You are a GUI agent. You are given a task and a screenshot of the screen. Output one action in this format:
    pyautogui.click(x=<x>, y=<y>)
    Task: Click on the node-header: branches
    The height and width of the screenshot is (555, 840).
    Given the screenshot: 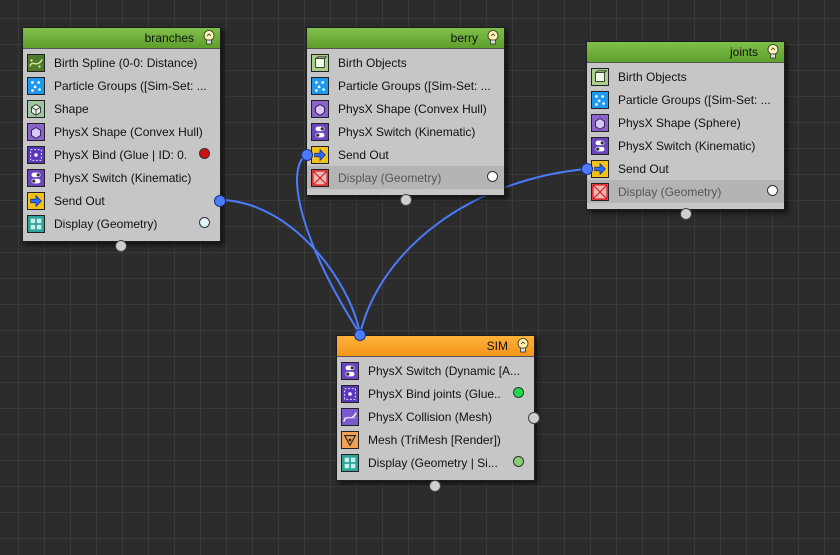 What is the action you would take?
    pyautogui.click(x=121, y=38)
    